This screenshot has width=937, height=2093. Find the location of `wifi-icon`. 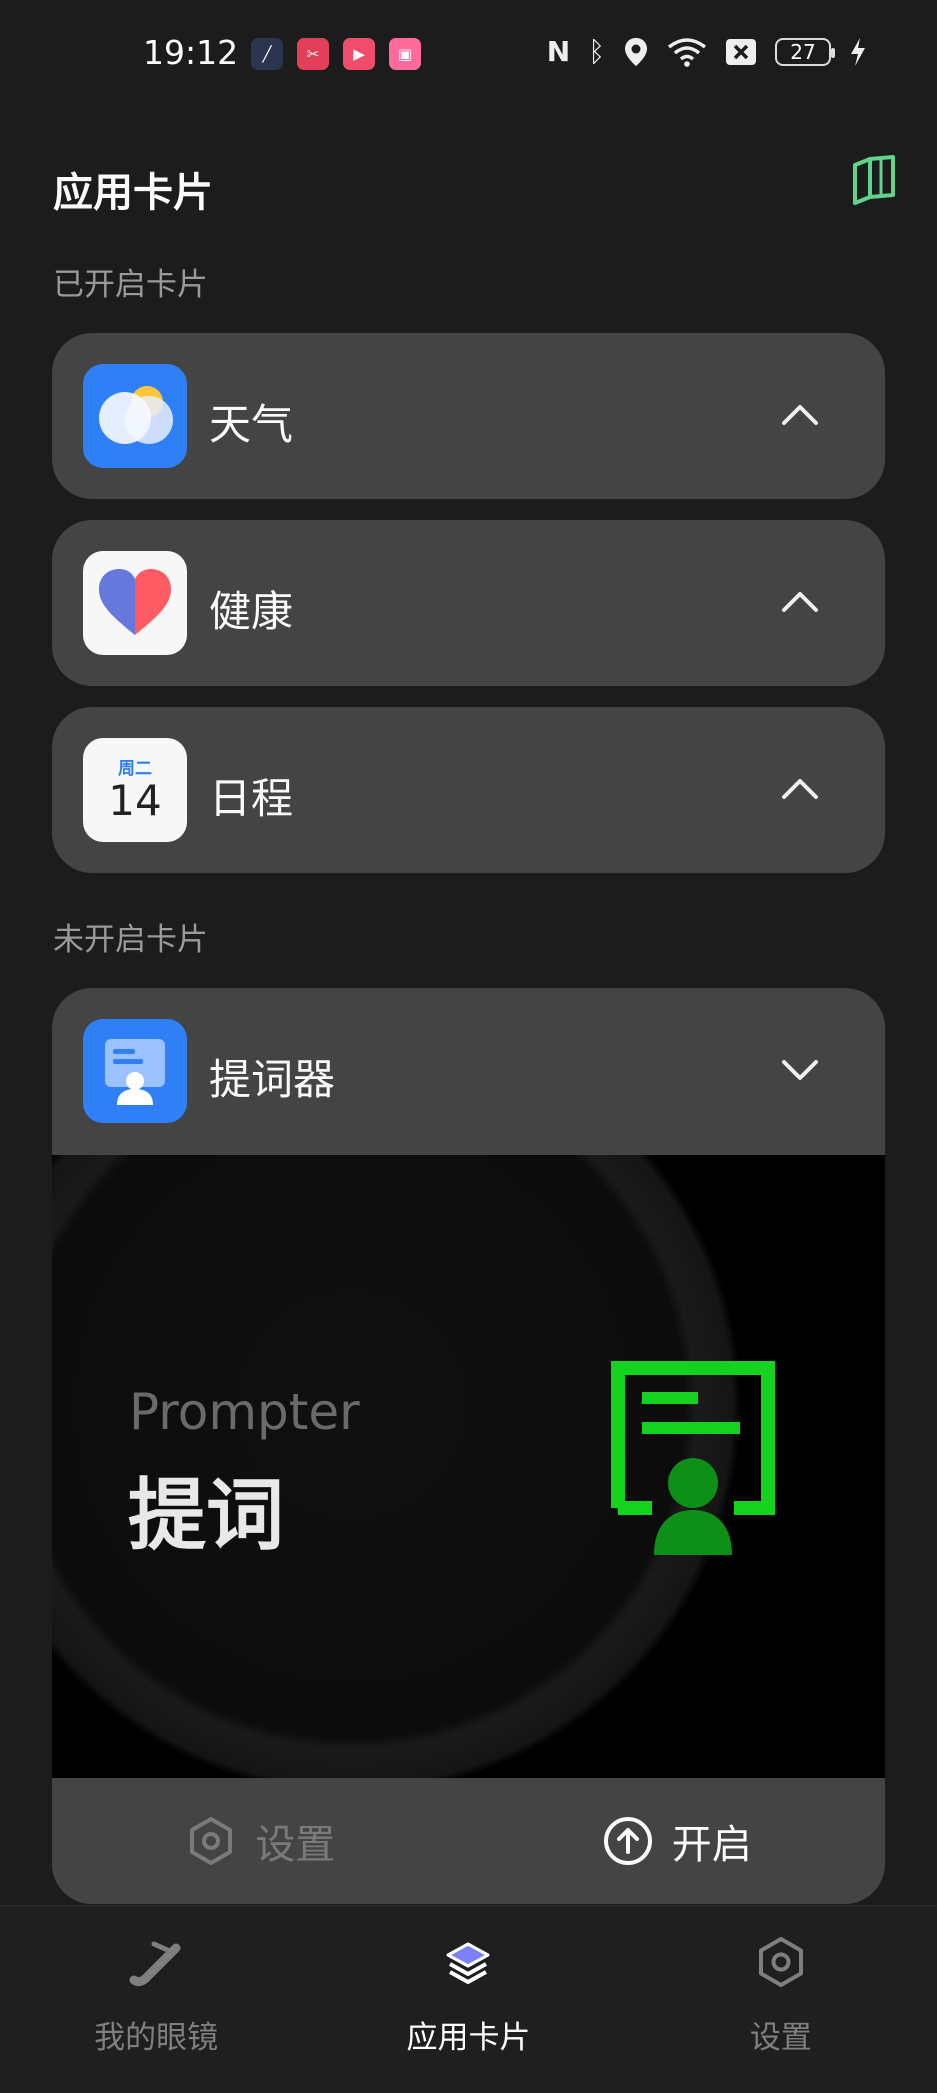

wifi-icon is located at coordinates (687, 52).